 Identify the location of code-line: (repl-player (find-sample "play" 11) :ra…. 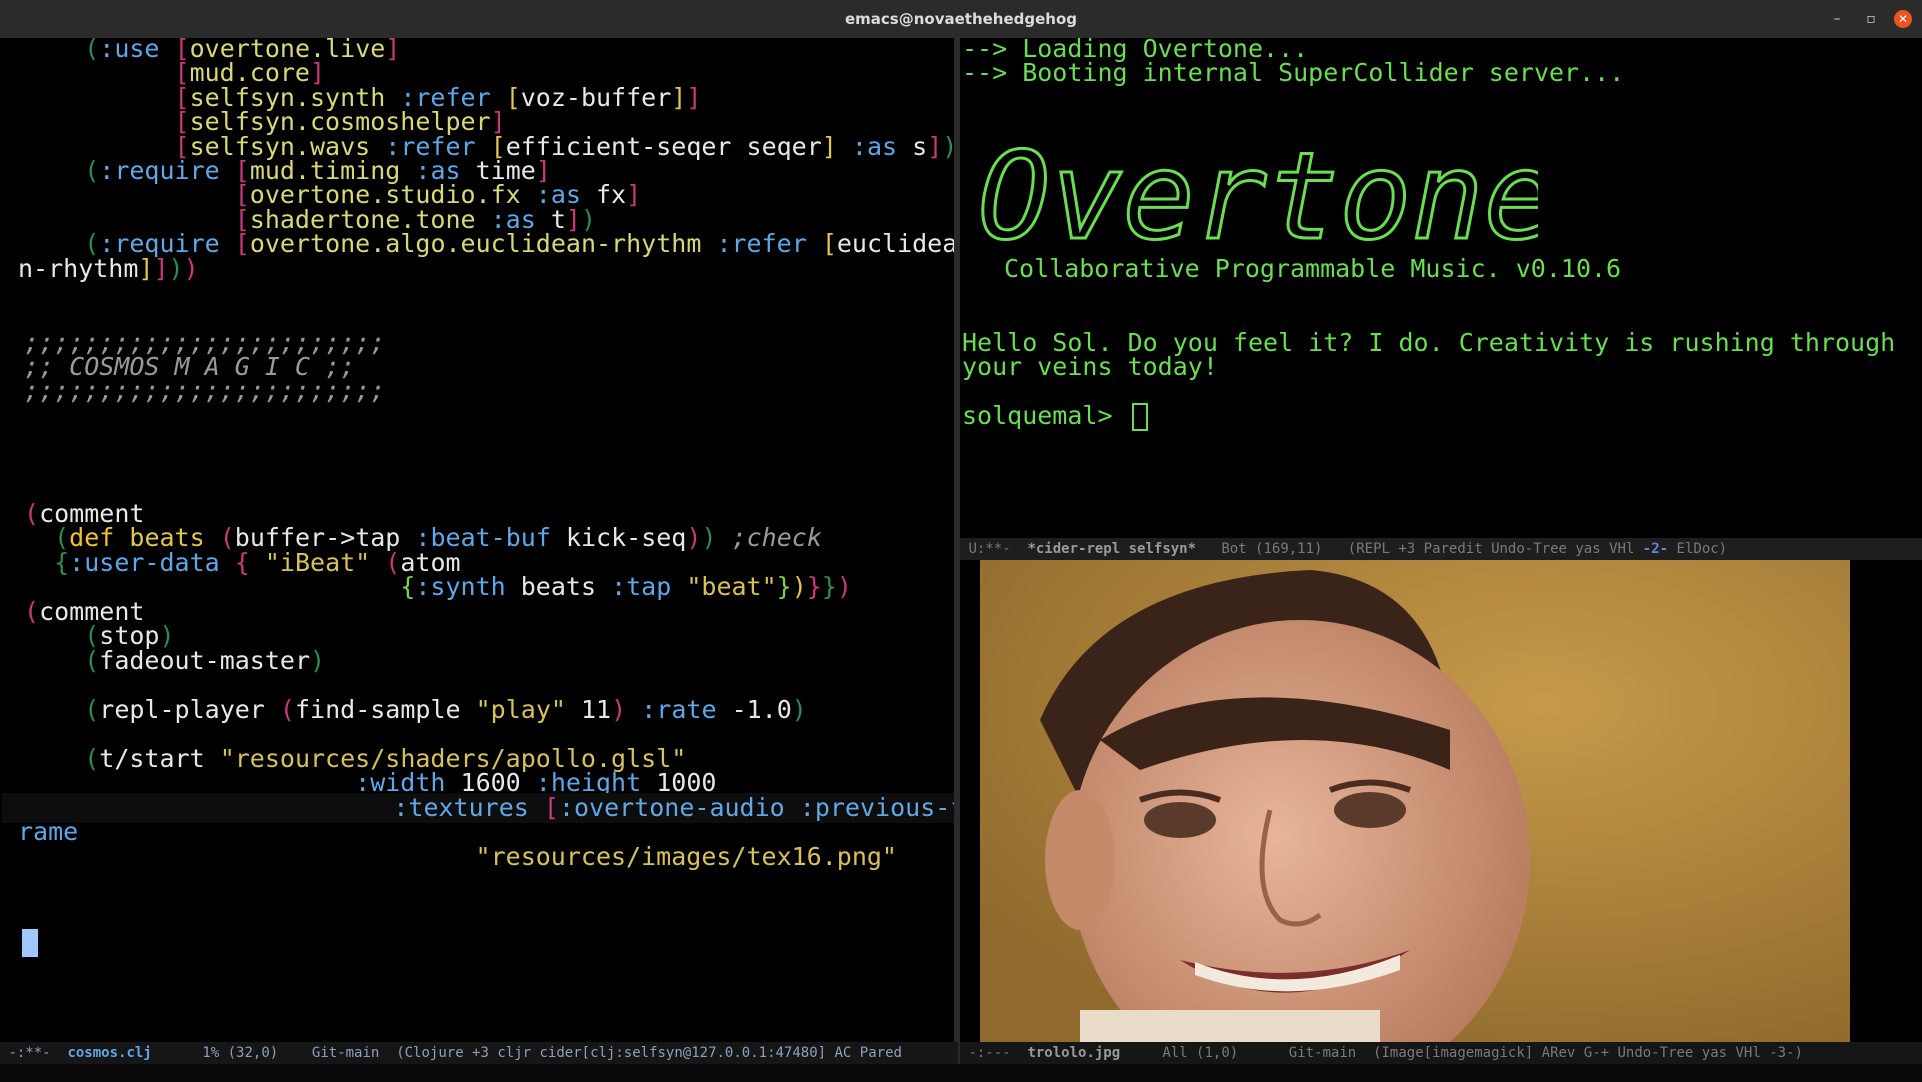
(445, 709).